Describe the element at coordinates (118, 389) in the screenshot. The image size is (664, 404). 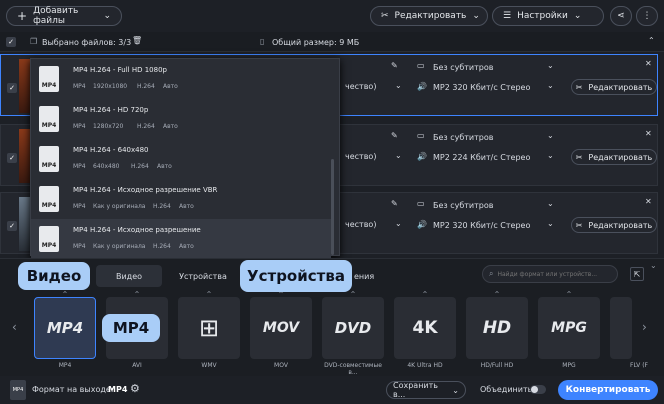
I see `output-format-value: MP4` at that location.